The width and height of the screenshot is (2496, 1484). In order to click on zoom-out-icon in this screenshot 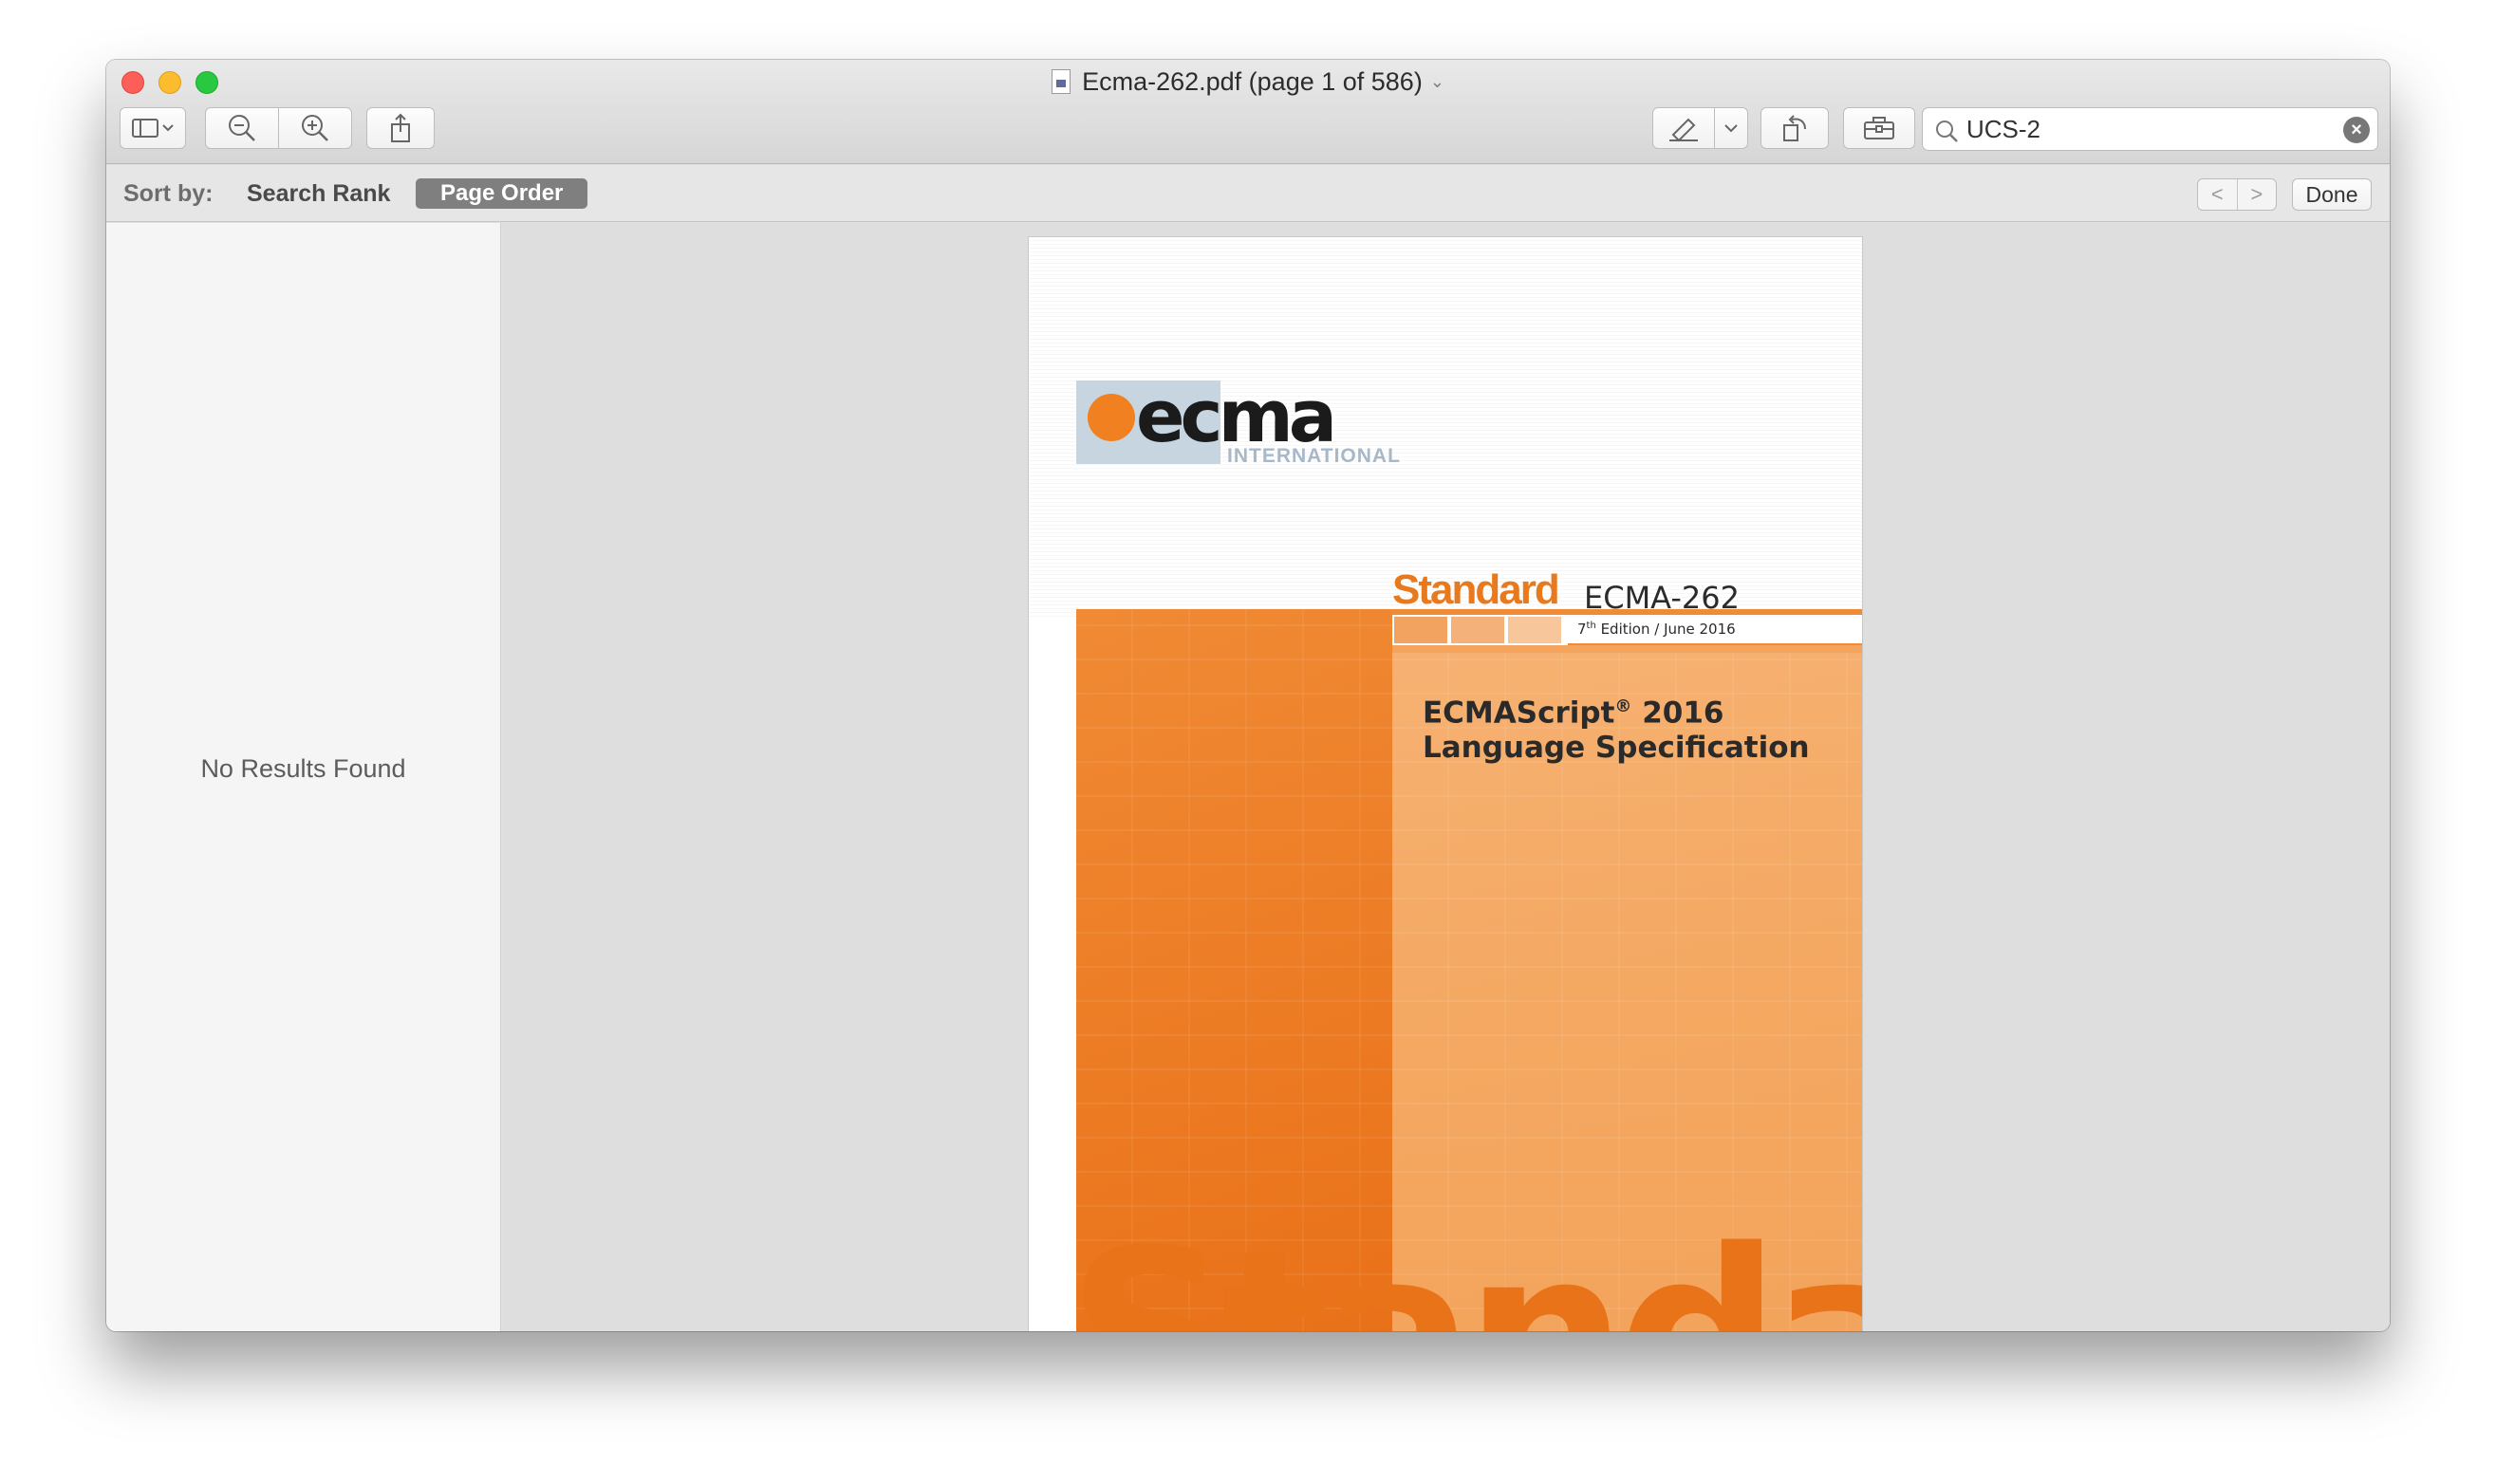, I will do `click(242, 128)`.